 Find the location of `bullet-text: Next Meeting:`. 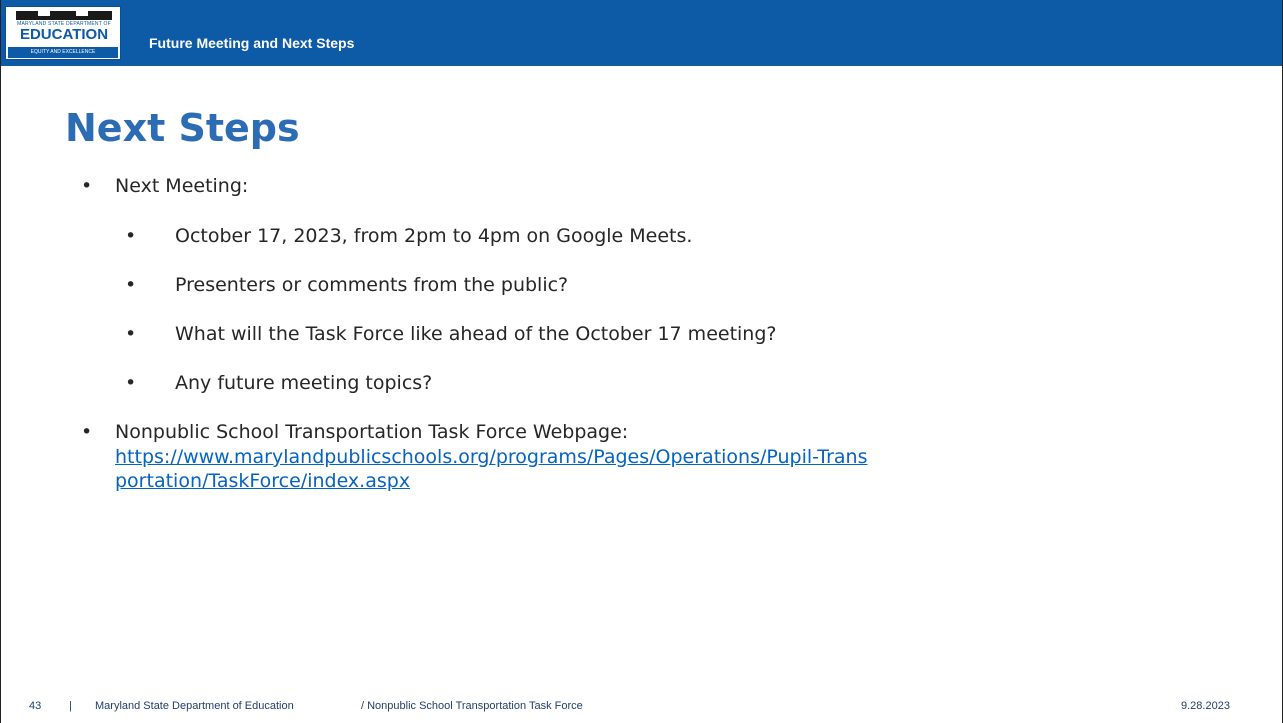

bullet-text: Next Meeting: is located at coordinates (182, 186).